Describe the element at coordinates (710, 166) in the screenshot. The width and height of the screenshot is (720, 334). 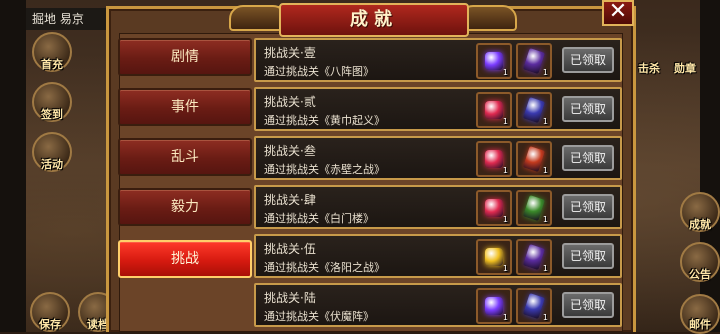
I see `right-edge-strip` at that location.